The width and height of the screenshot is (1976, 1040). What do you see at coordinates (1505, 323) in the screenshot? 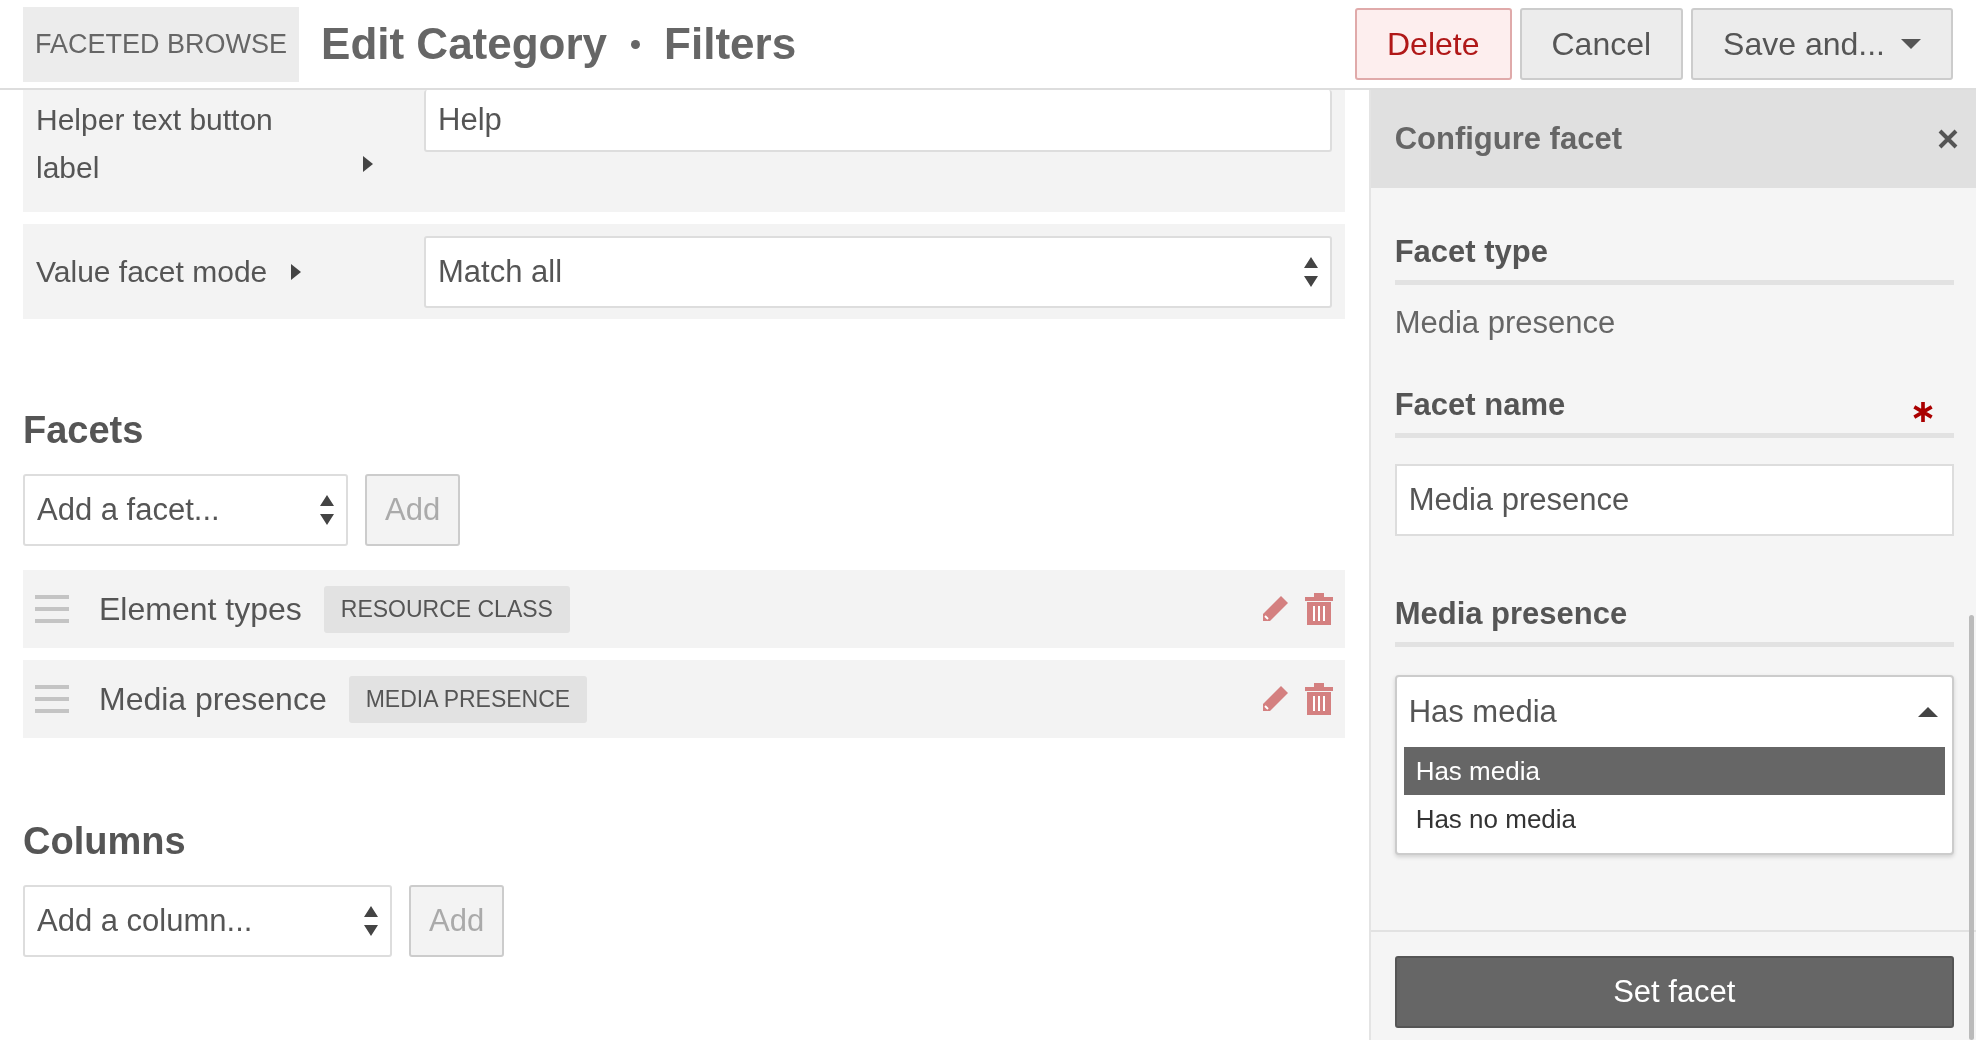
I see `facet-type-value: Media presence` at bounding box center [1505, 323].